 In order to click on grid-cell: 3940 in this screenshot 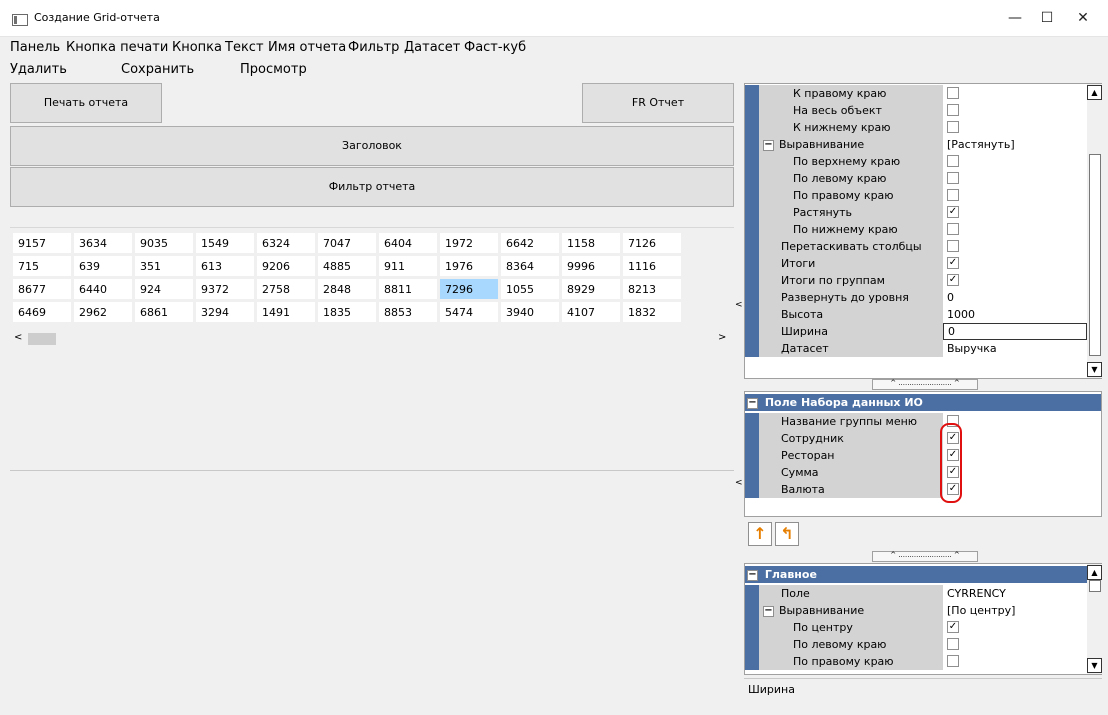, I will do `click(530, 312)`.